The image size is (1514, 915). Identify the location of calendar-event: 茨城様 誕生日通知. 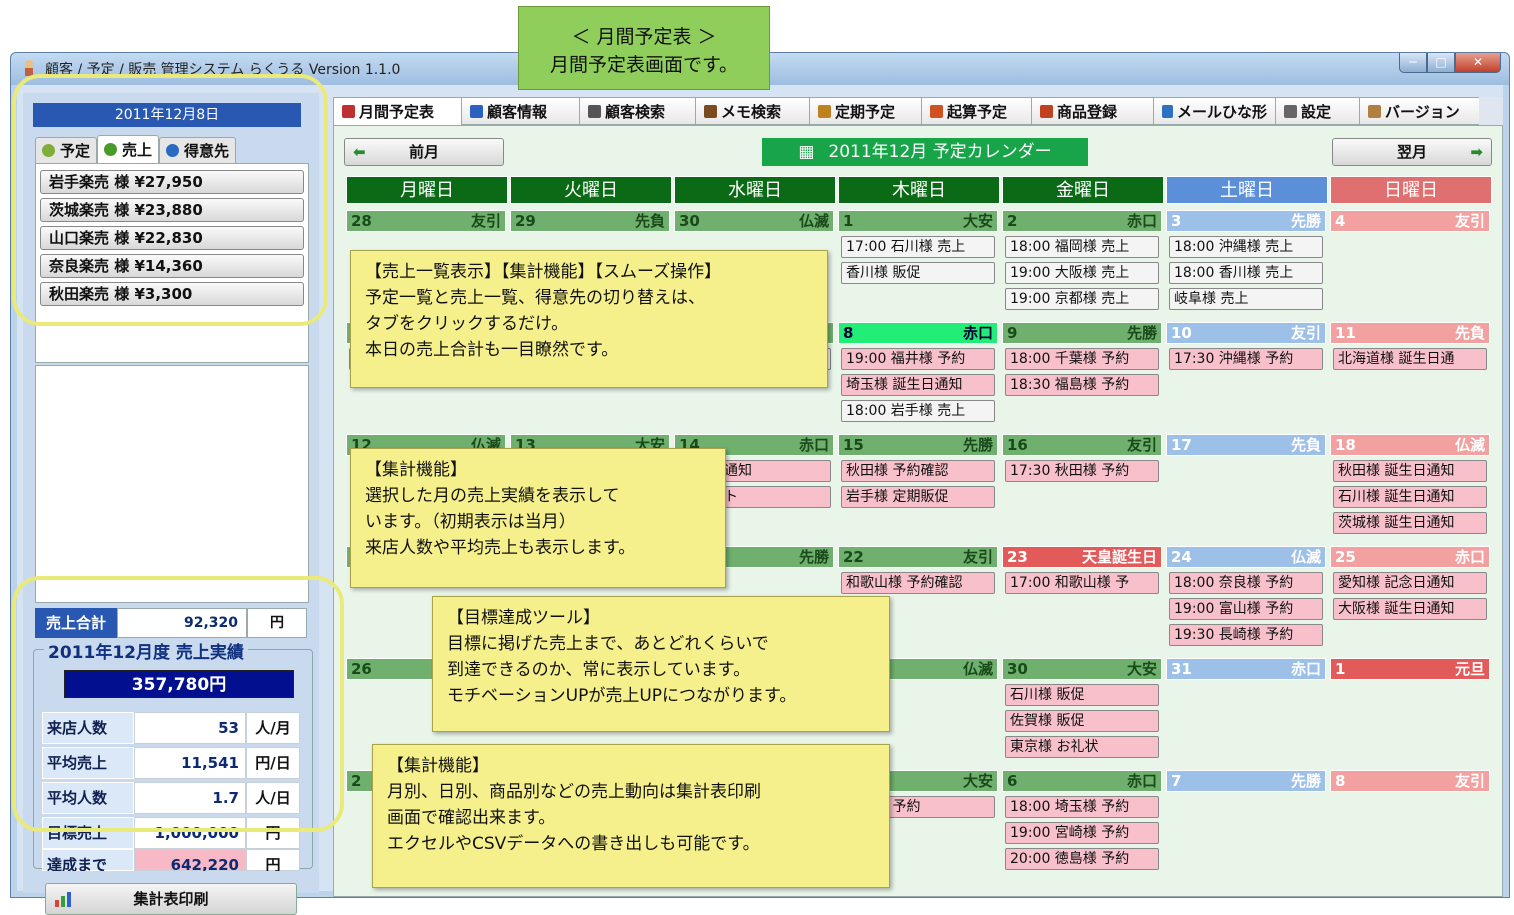
(1410, 523).